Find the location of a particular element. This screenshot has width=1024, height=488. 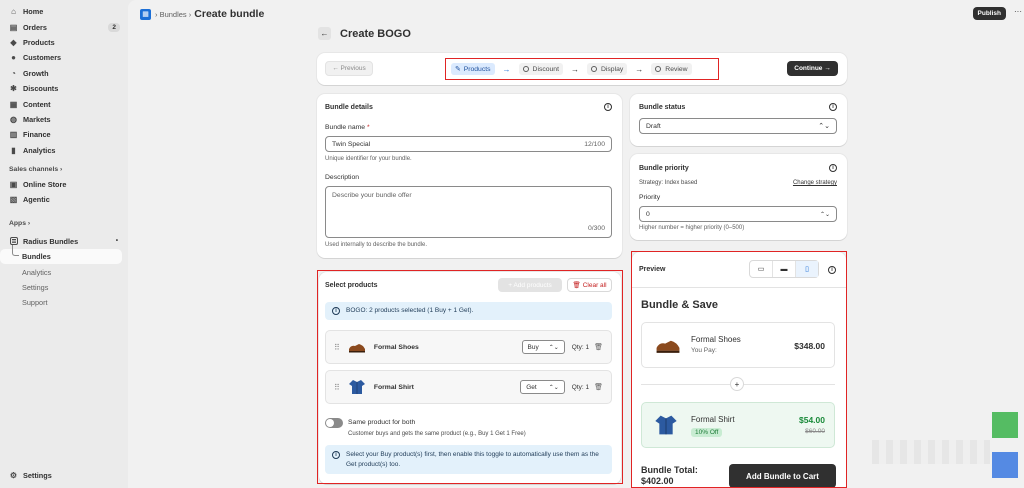

sidebar-sub-support: Support is located at coordinates (64, 302).